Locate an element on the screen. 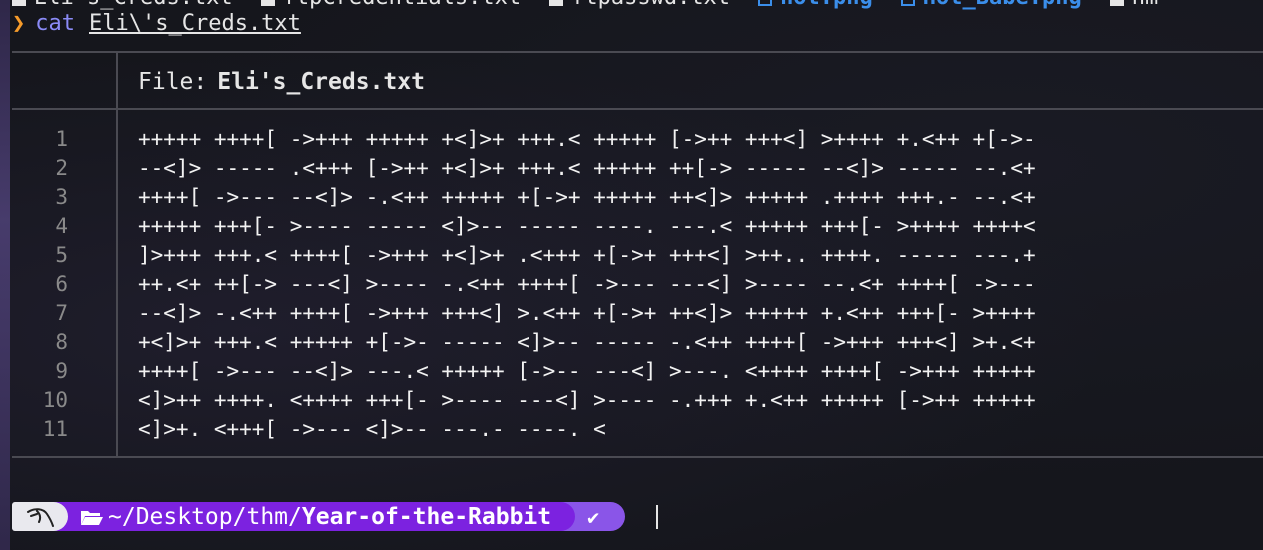  folder-open-icon is located at coordinates (92, 517).